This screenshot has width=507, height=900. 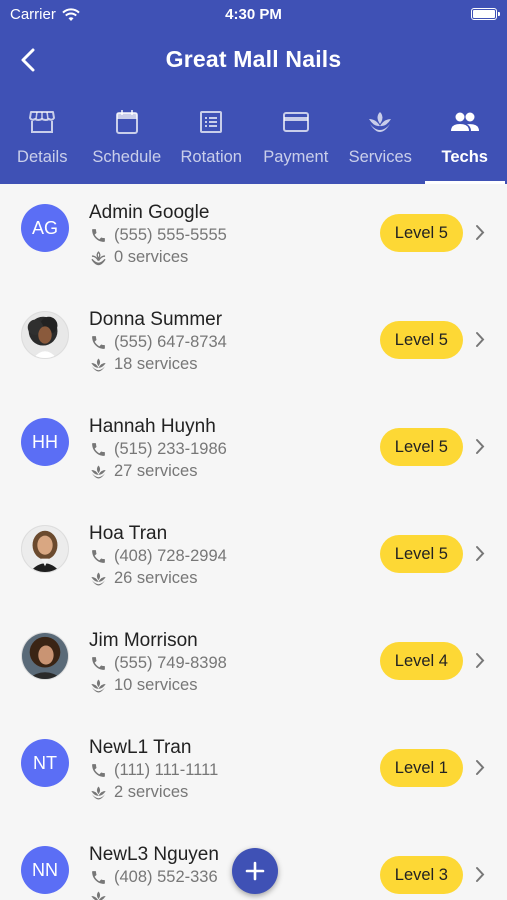 I want to click on status-bar: Carrier 4:30 PM, so click(x=253, y=14).